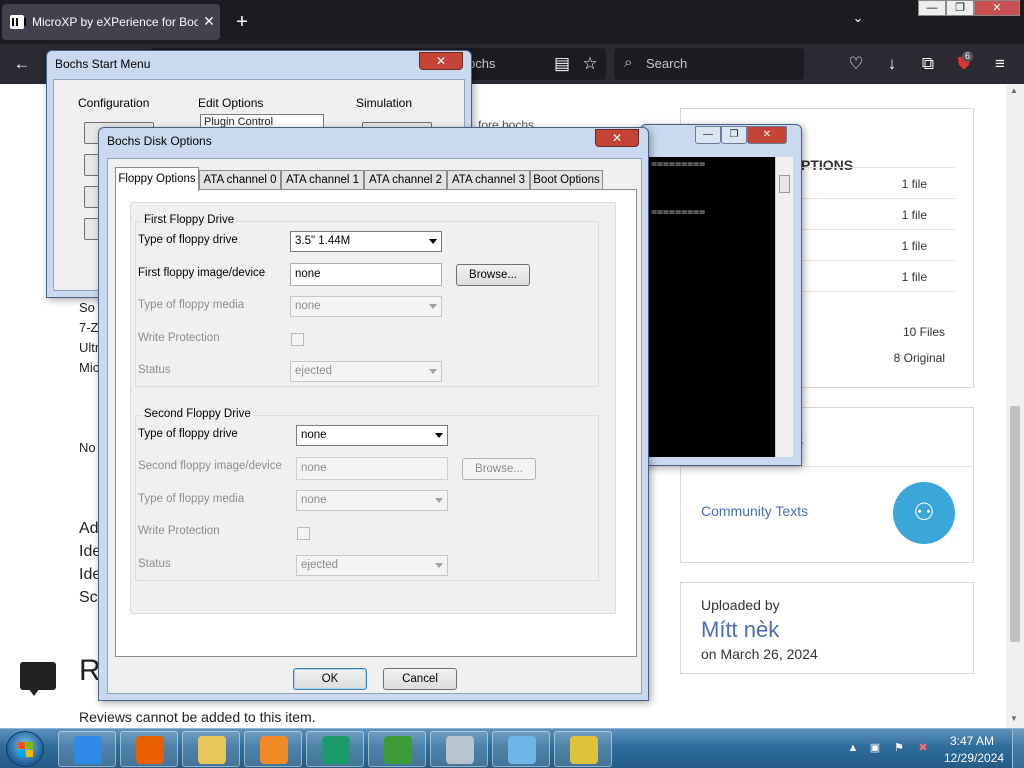 The image size is (1024, 768). What do you see at coordinates (488, 180) in the screenshot?
I see `tab-ata-channel-3: ATA channel 3` at bounding box center [488, 180].